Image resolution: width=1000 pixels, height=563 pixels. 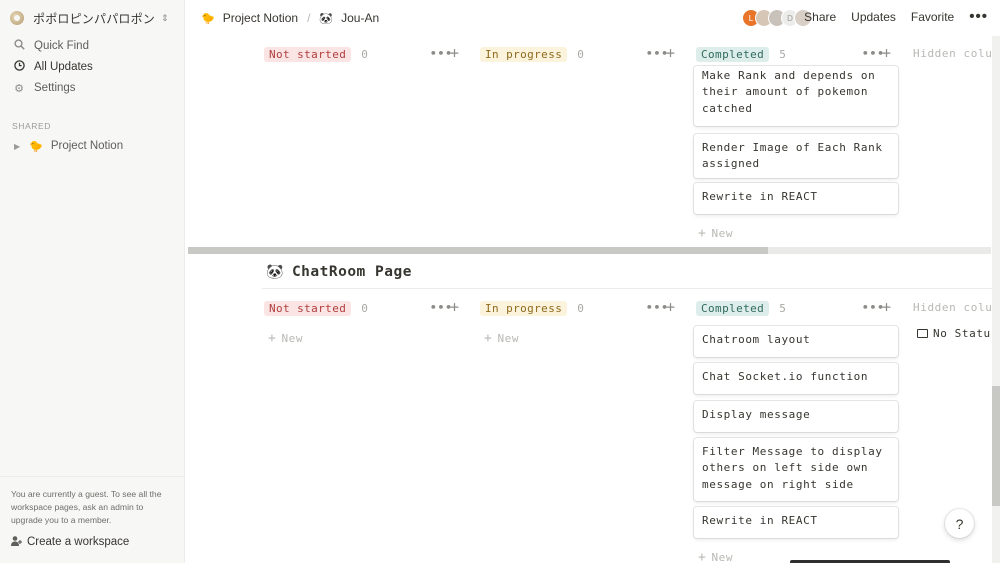 What do you see at coordinates (351, 272) in the screenshot?
I see `section-title-label: ChatRoom Page` at bounding box center [351, 272].